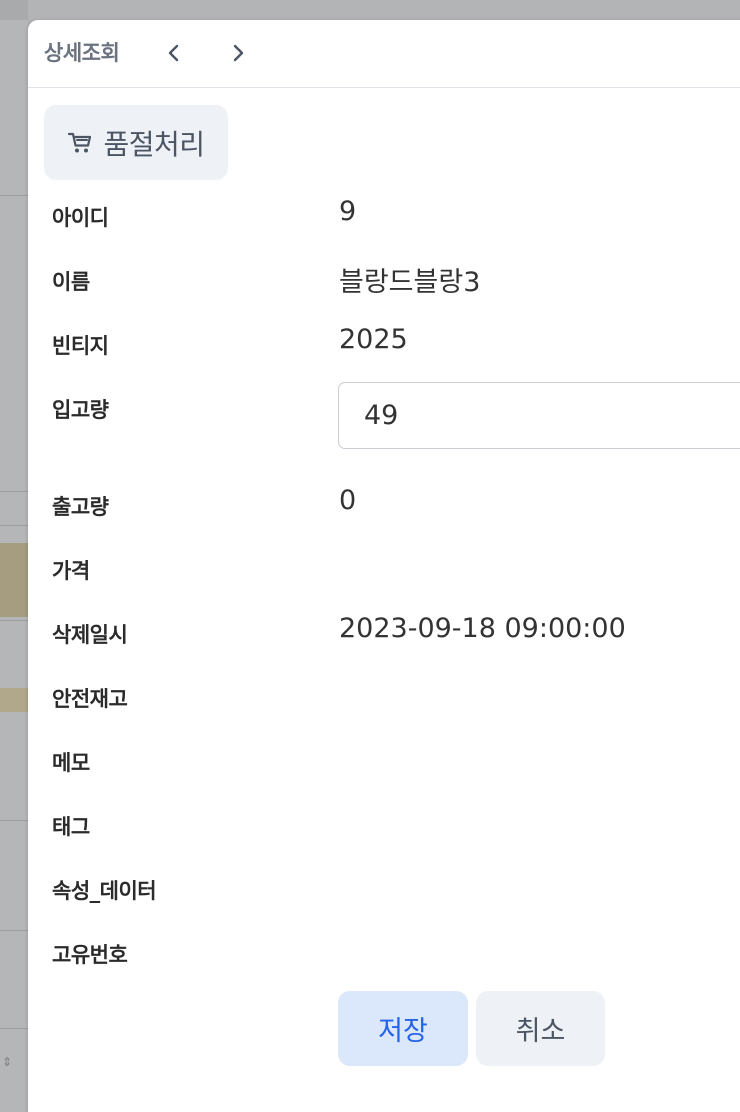 The width and height of the screenshot is (740, 1112). What do you see at coordinates (80, 346) in the screenshot?
I see `field-label-vintage: 빈티지` at bounding box center [80, 346].